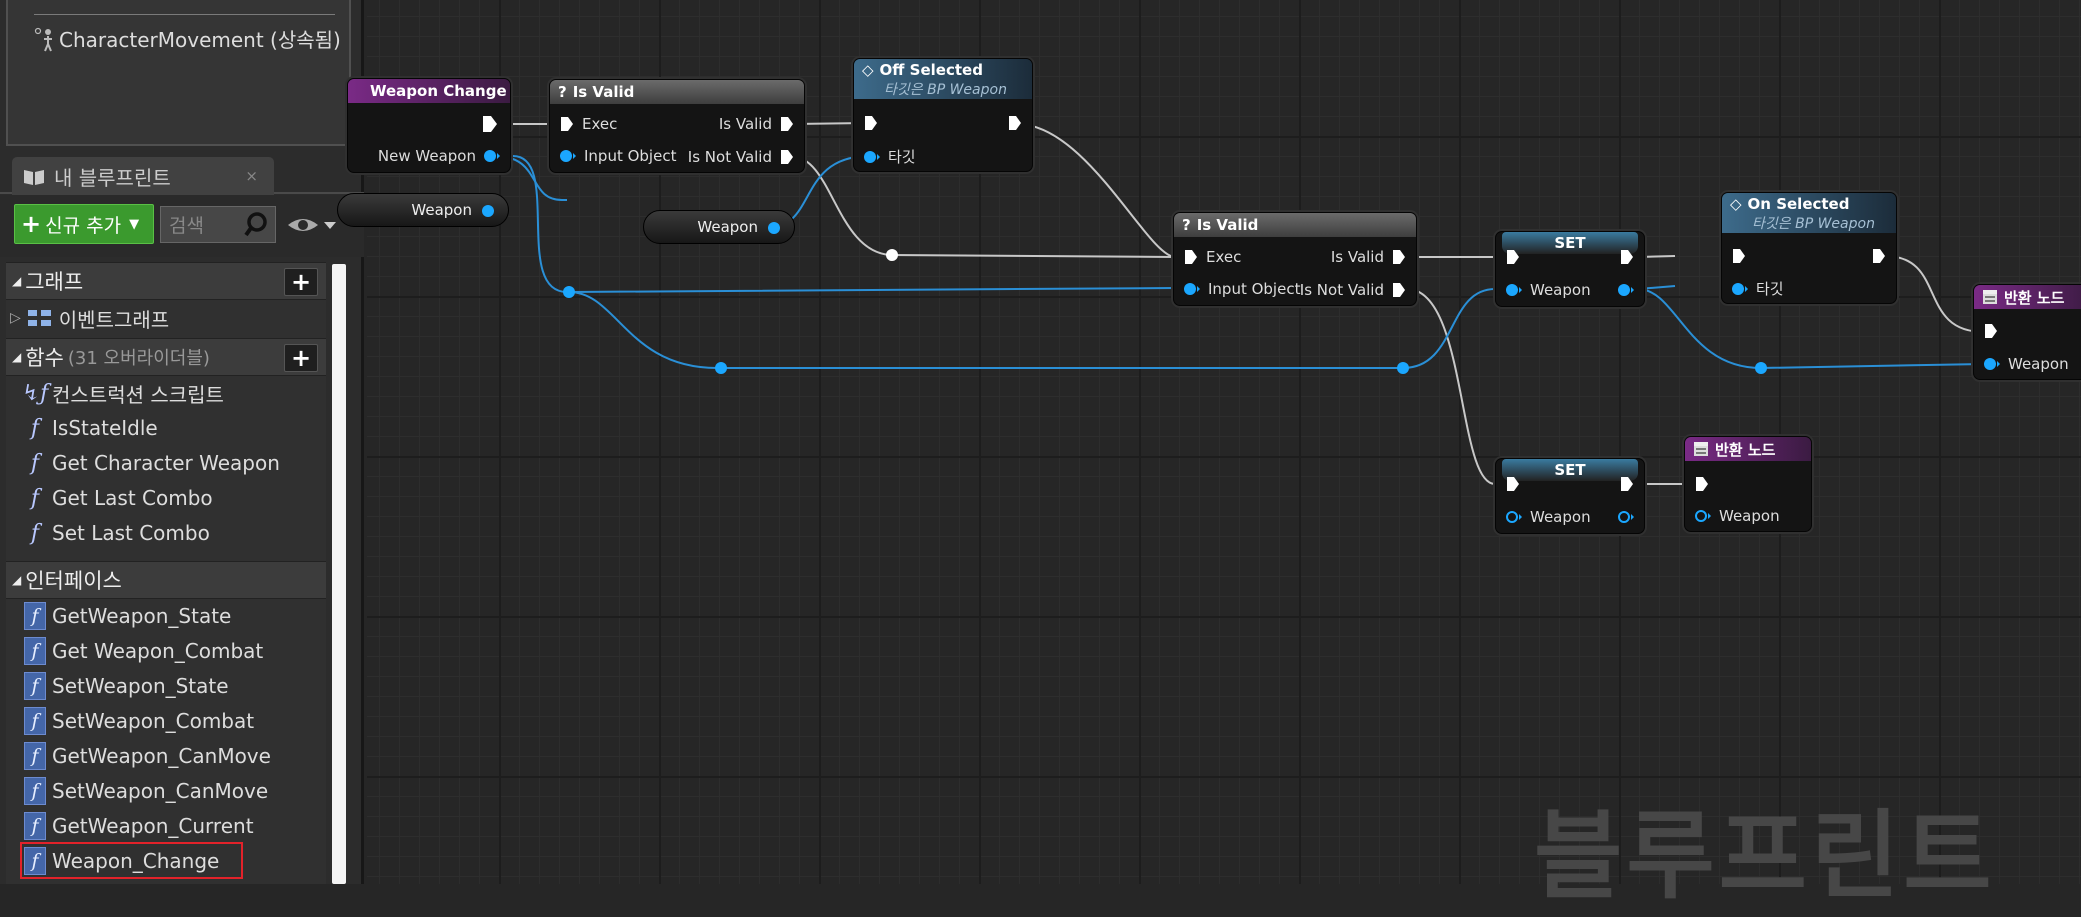  Describe the element at coordinates (868, 70) in the screenshot. I see `interface-message-icon: ◇` at that location.